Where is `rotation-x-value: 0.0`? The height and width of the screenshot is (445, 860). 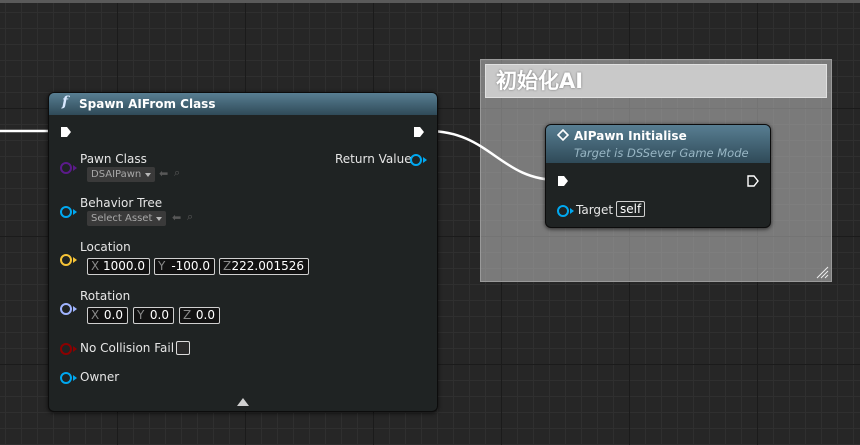
rotation-x-value: 0.0 is located at coordinates (113, 315).